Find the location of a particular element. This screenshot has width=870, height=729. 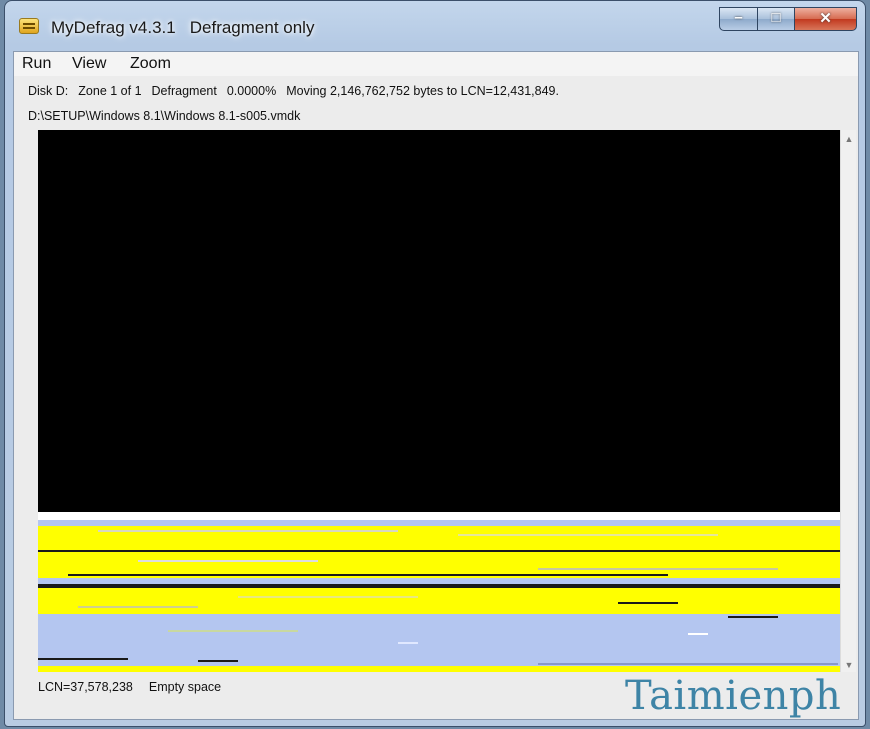

menu-bar: Run View Zoom is located at coordinates (436, 64).